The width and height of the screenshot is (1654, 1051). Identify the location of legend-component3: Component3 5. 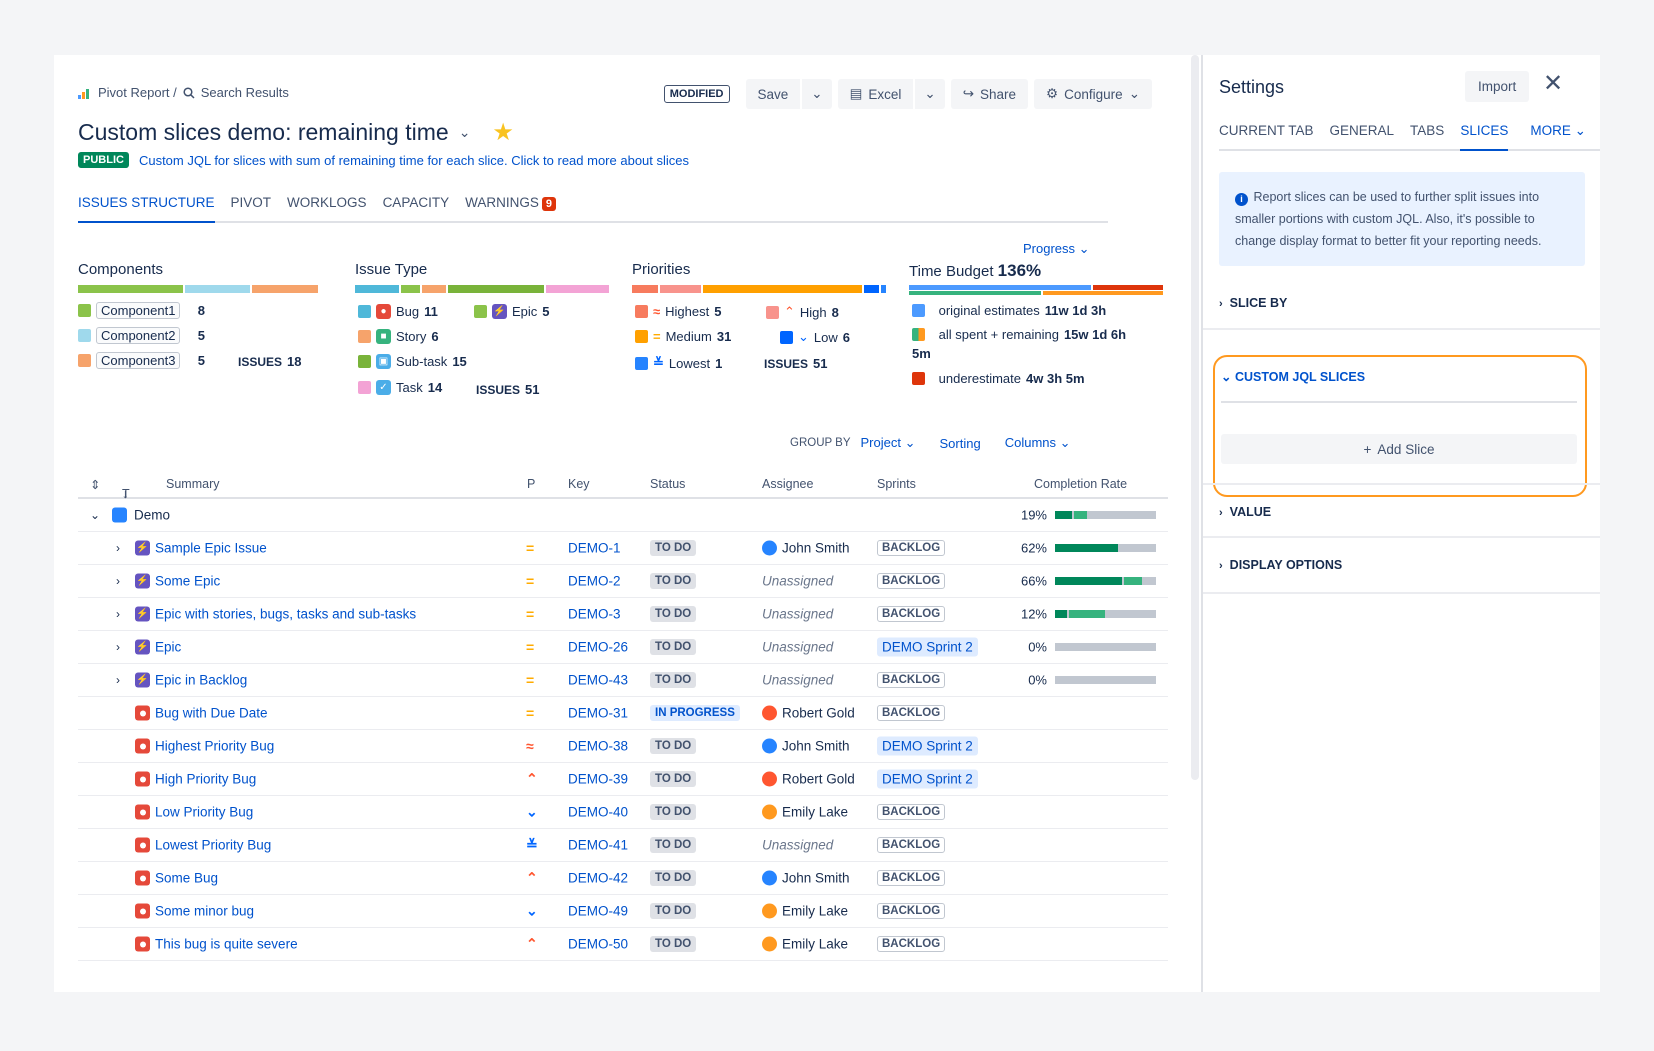
(141, 360).